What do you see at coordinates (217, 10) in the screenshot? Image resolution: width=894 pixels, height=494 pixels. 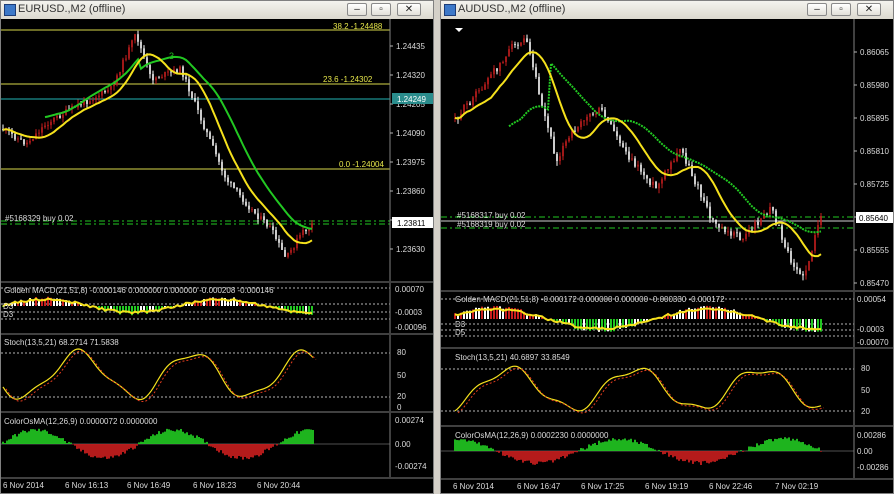 I see `eurusd-titlebar: EURUSD.,M2 (offline) – ▫ ✕` at bounding box center [217, 10].